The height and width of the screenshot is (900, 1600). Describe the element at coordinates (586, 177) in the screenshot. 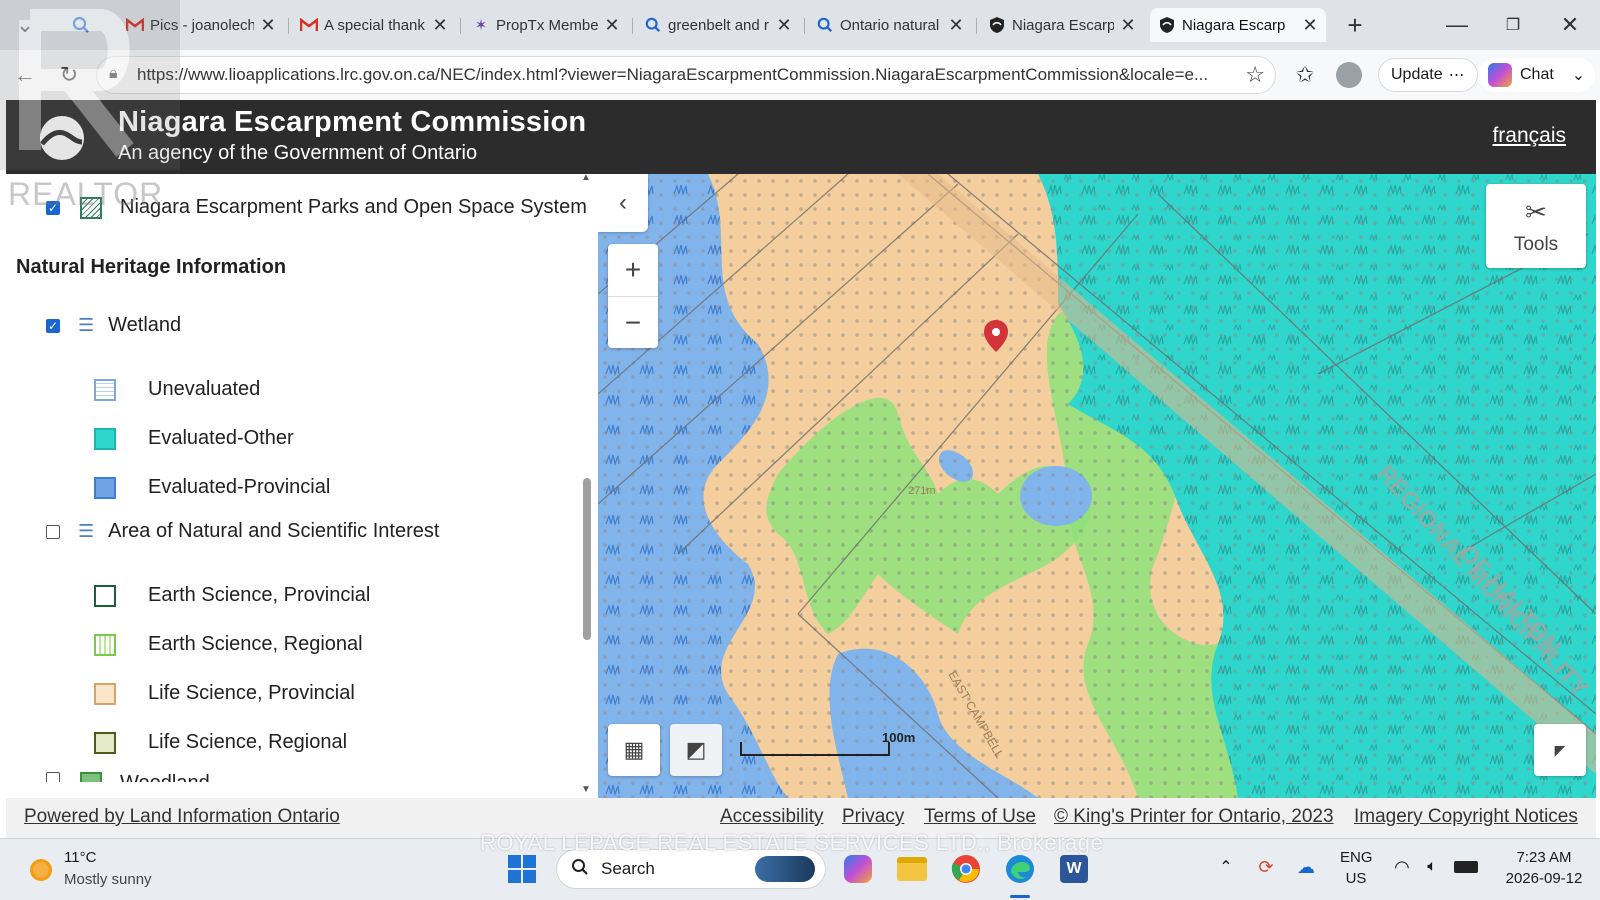

I see `scroll-up-arrow-icon: ▲` at that location.